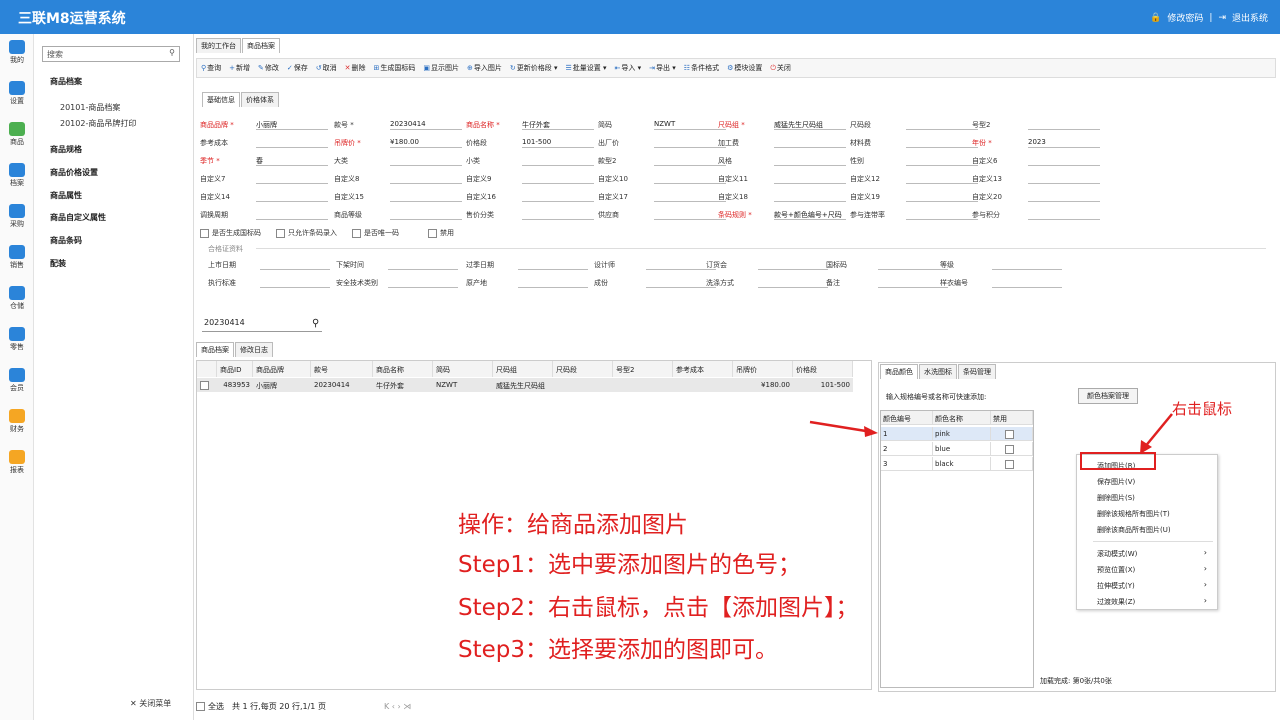  Describe the element at coordinates (395, 68) in the screenshot. I see `toolbar-button-6: ⊞生成国标码` at that location.